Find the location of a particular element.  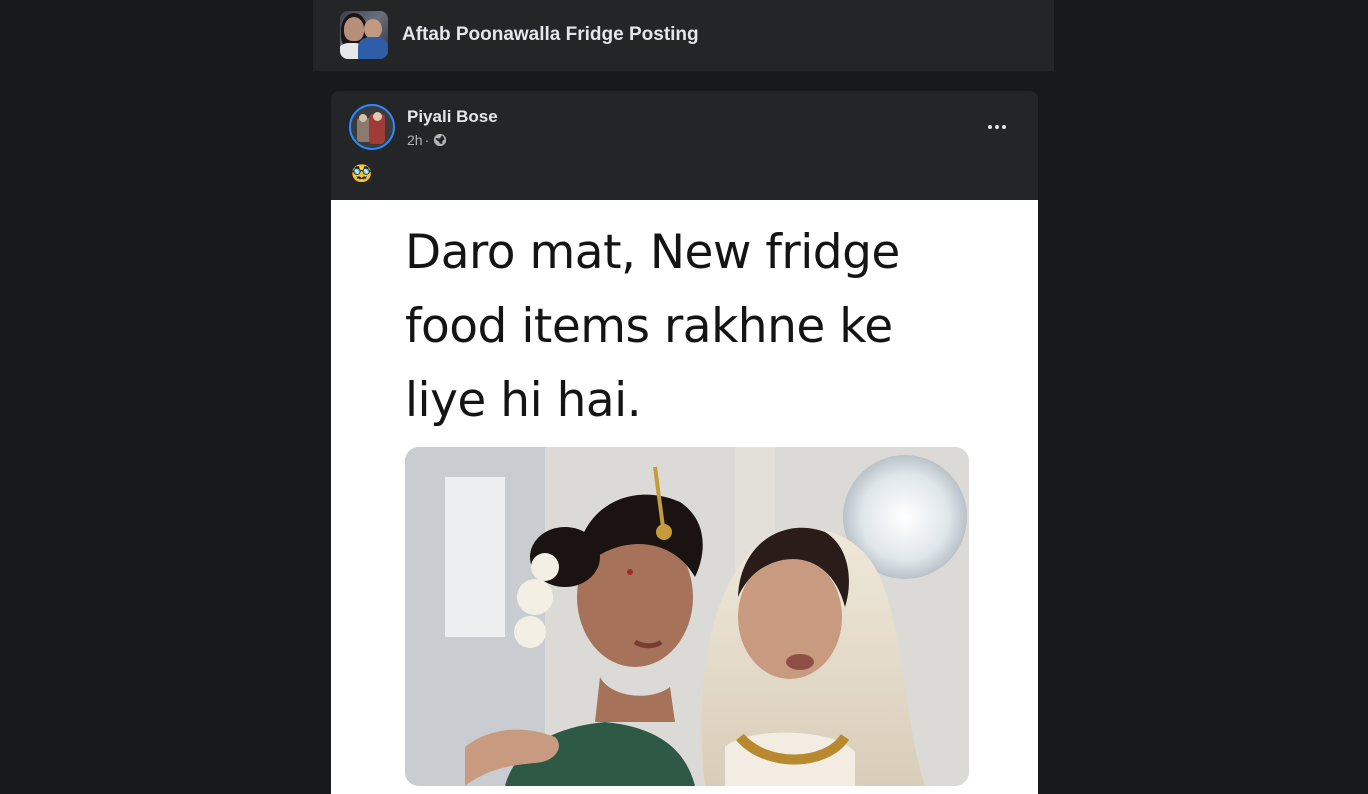

author-name: Piyali Bose is located at coordinates (452, 117).